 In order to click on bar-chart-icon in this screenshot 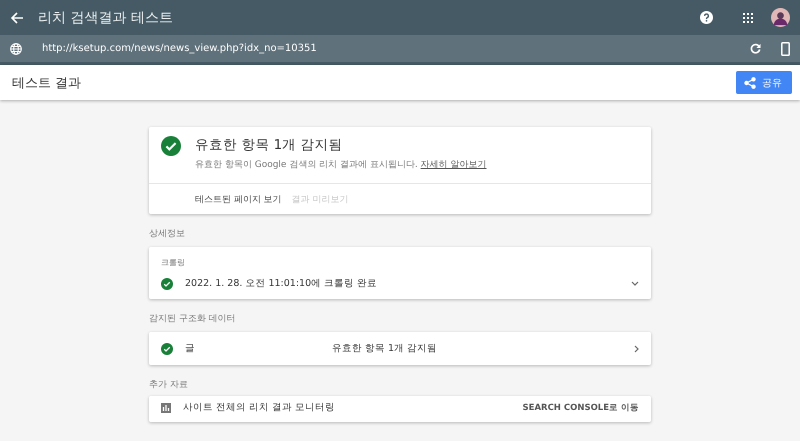, I will do `click(166, 407)`.